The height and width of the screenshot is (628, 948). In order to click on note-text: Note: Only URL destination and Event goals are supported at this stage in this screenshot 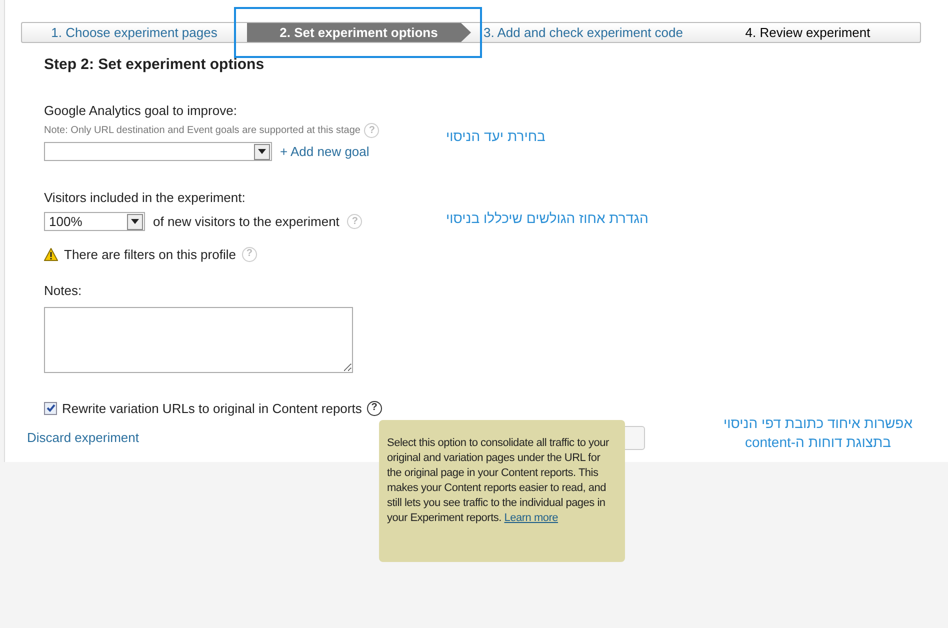, I will do `click(202, 131)`.